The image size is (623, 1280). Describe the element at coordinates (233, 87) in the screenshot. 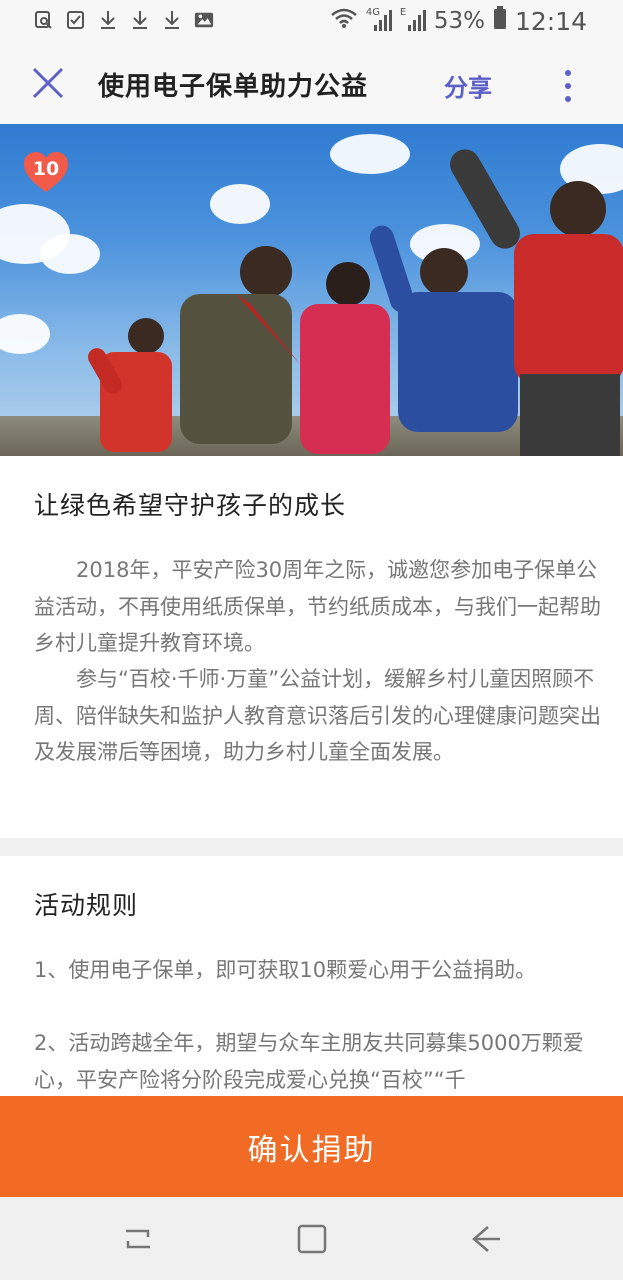

I see `page-title: 使用电子保单助力公益` at that location.